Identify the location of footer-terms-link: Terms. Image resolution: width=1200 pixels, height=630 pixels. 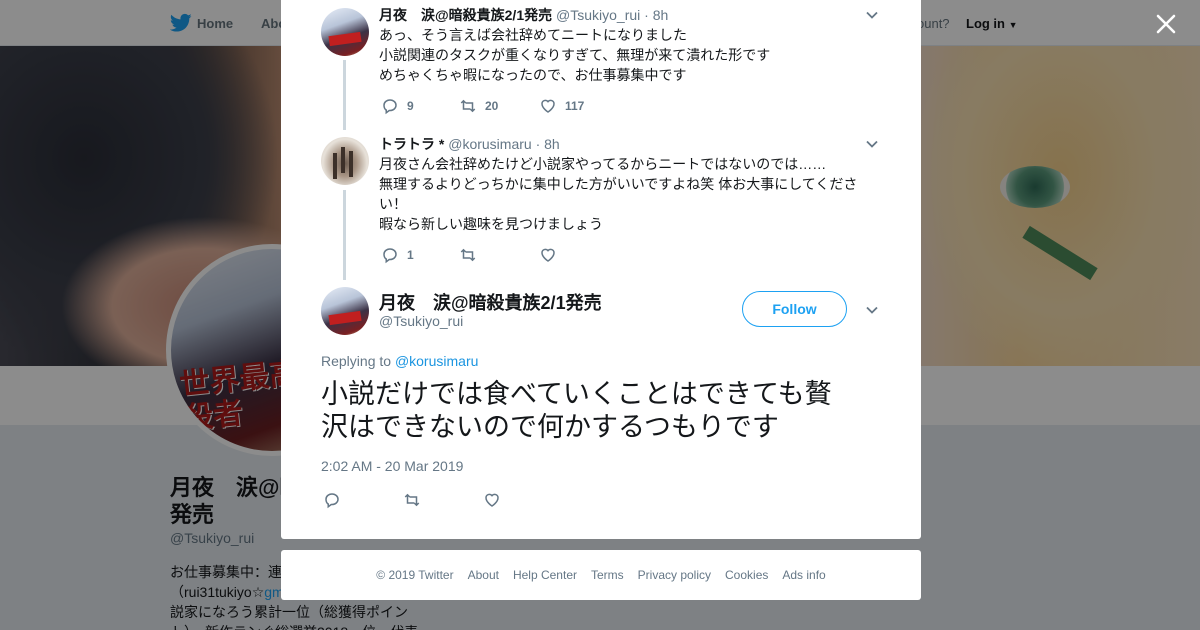
(607, 575).